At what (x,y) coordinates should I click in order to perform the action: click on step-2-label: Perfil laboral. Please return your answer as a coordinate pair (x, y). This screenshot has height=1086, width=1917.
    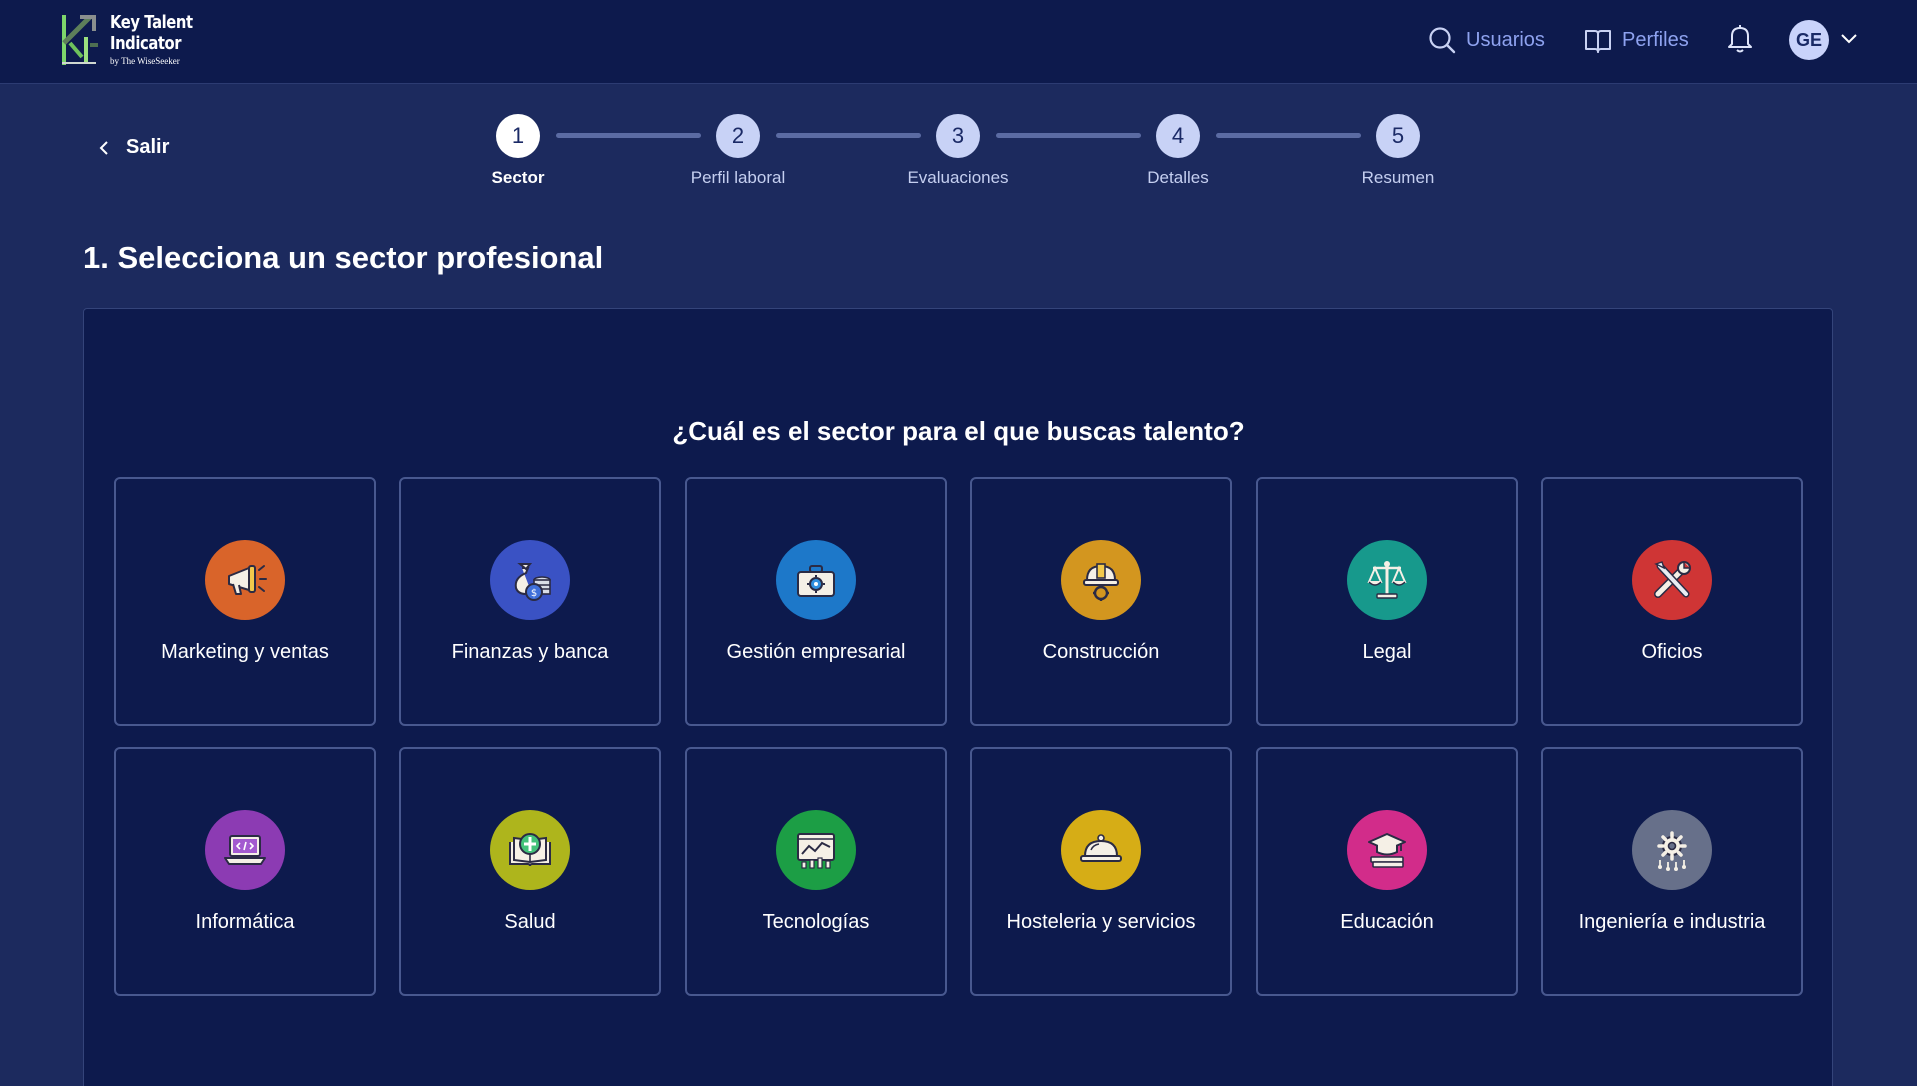
    Looking at the image, I should click on (738, 177).